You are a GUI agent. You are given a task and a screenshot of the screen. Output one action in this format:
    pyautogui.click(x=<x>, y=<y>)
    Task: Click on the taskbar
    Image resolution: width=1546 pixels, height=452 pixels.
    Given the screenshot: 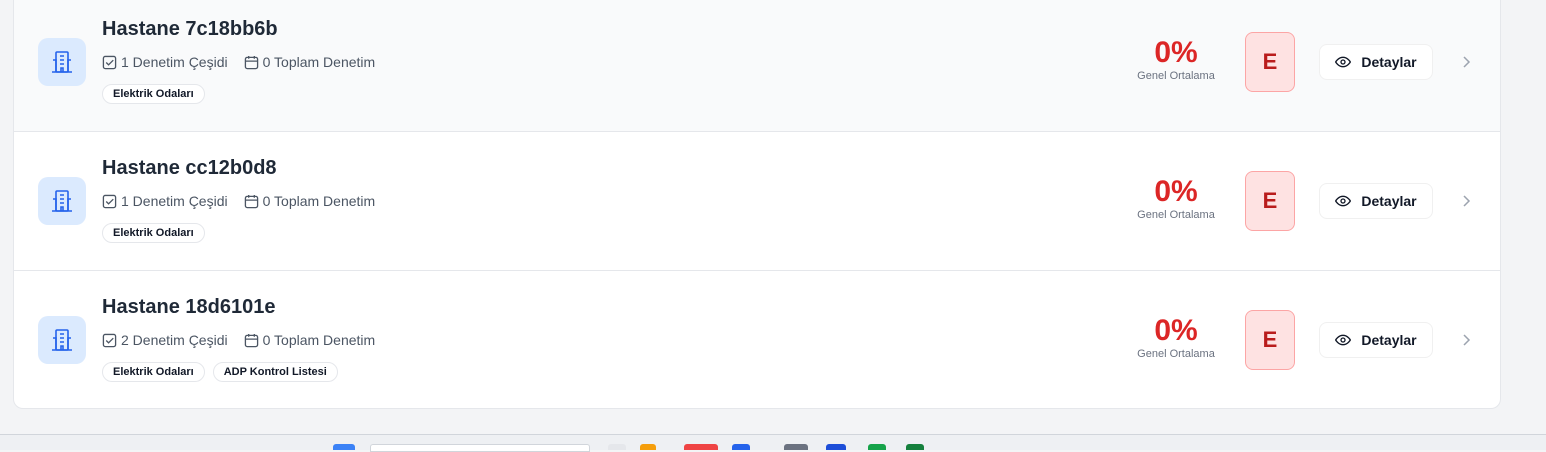 What is the action you would take?
    pyautogui.click(x=773, y=443)
    